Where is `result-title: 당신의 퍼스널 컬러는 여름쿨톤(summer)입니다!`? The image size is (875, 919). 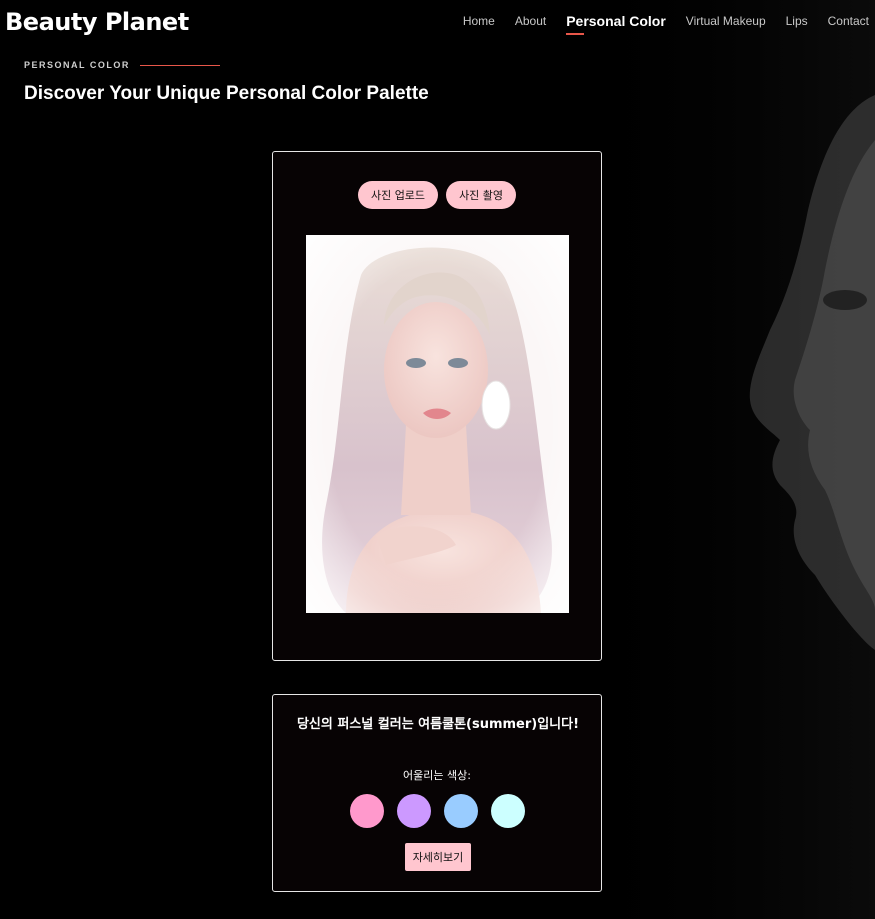 result-title: 당신의 퍼스널 컬러는 여름쿨톤(summer)입니다! is located at coordinates (438, 724).